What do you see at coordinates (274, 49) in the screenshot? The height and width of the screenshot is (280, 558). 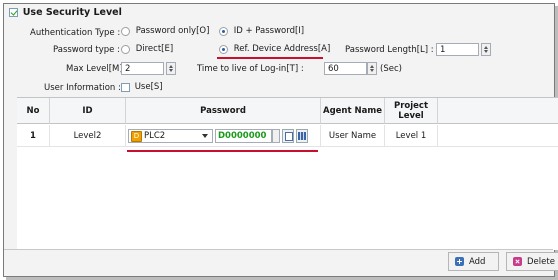 I see `radio-ref-device-address: Ref. Device Address[A]` at bounding box center [274, 49].